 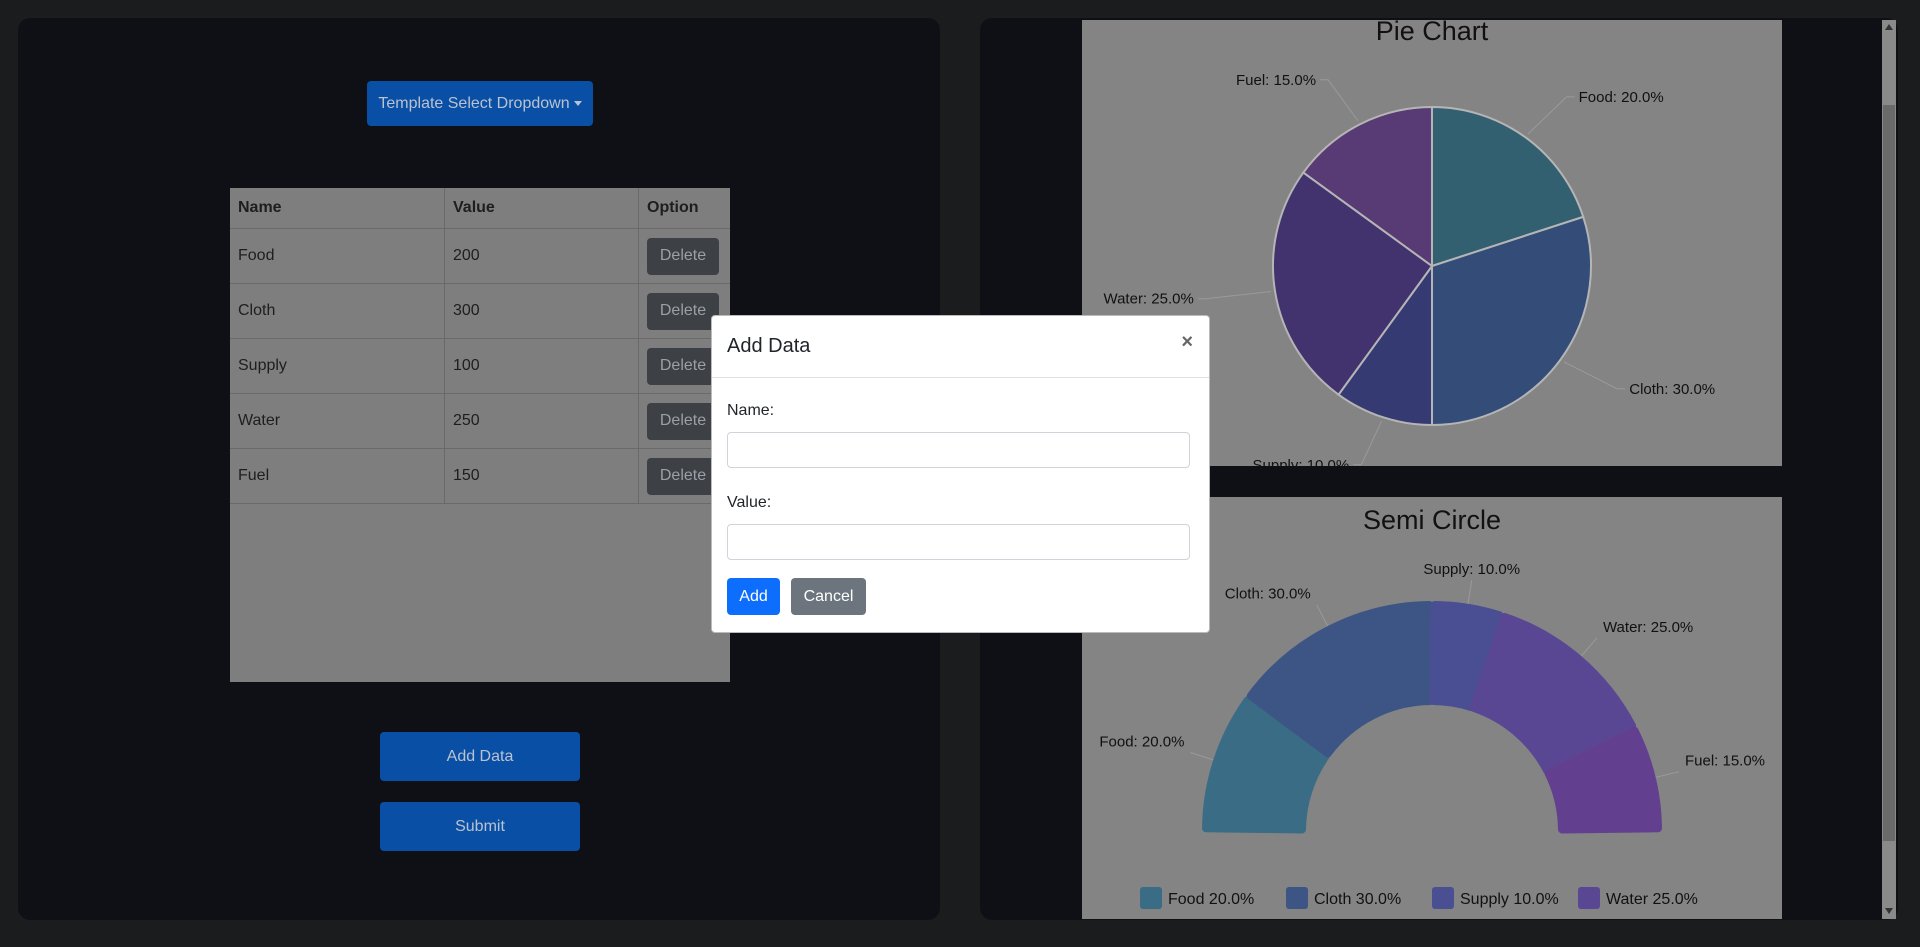 I want to click on name-field, so click(x=958, y=450).